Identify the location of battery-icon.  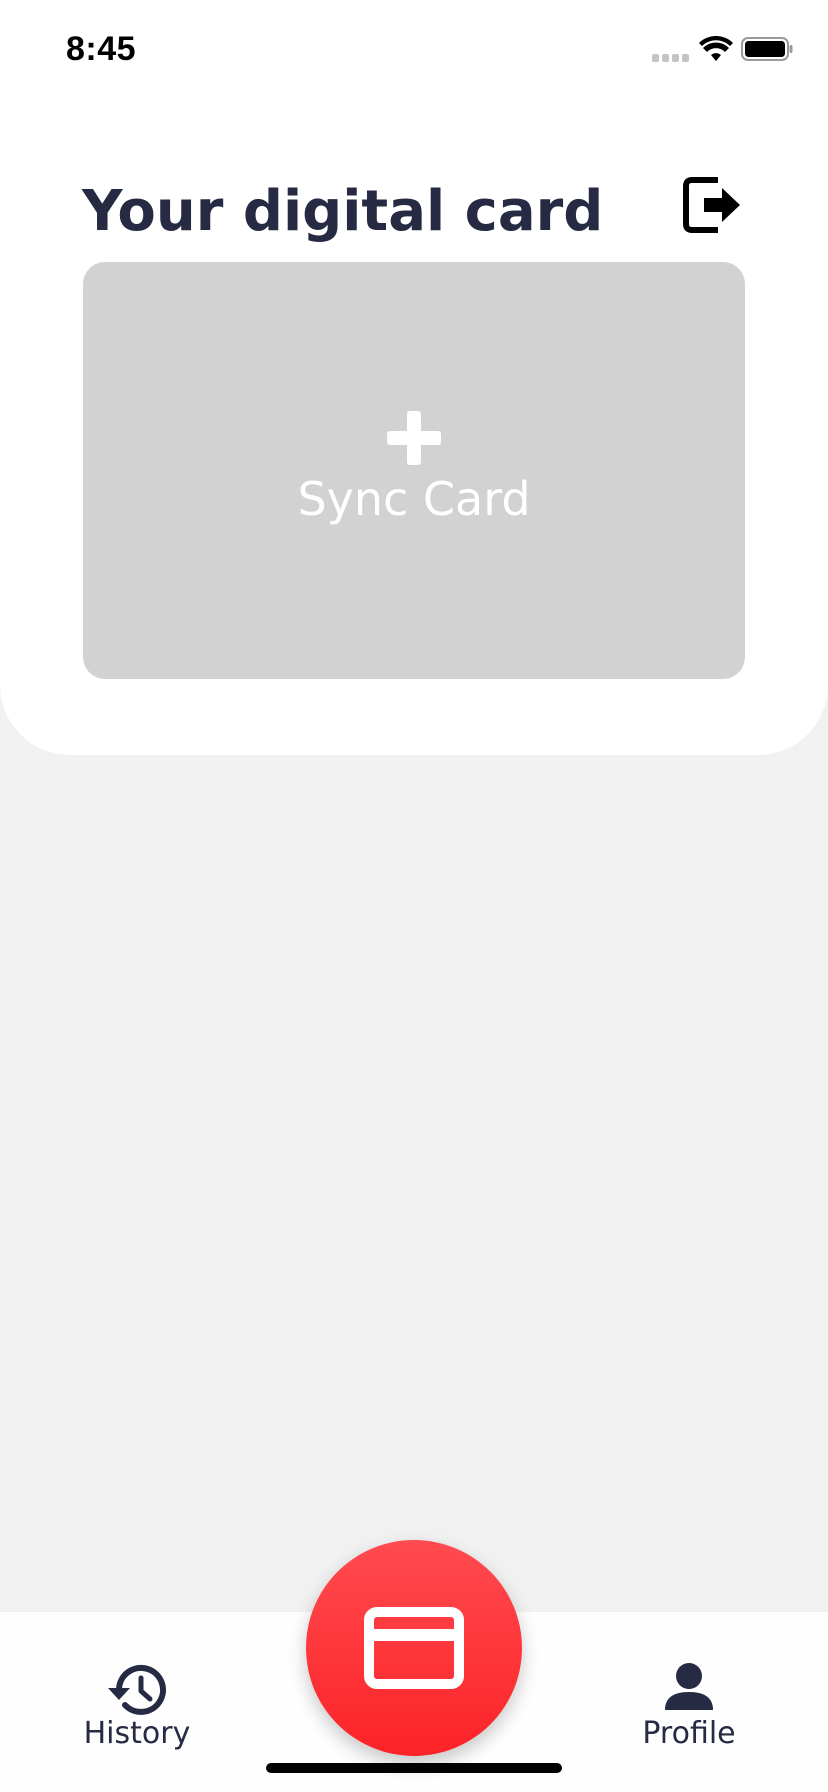
(767, 49).